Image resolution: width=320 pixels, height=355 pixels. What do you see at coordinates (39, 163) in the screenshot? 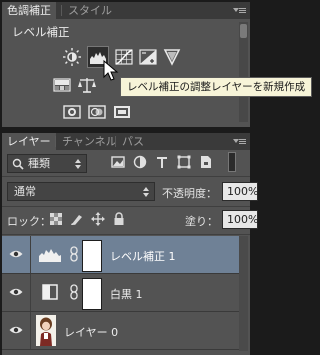
I see `filter-kind-label: 種類` at bounding box center [39, 163].